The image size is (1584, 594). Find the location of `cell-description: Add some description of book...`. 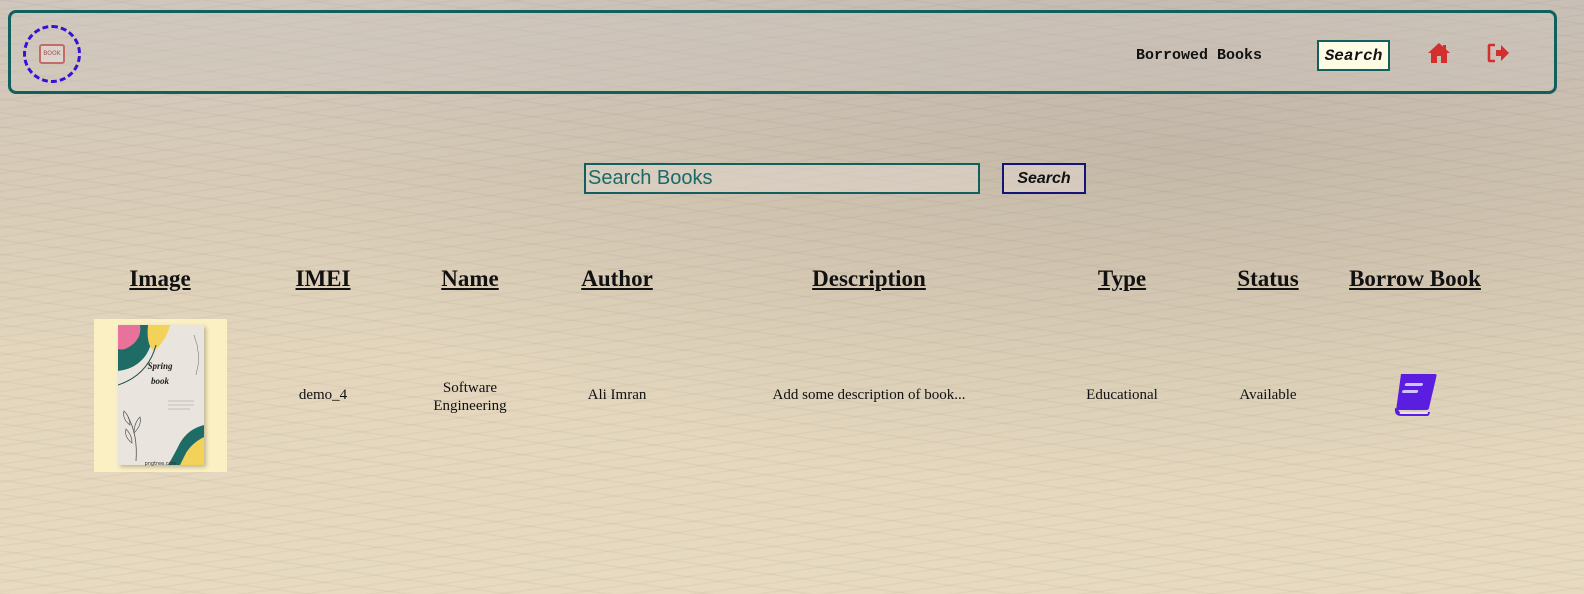

cell-description: Add some description of book... is located at coordinates (869, 395).